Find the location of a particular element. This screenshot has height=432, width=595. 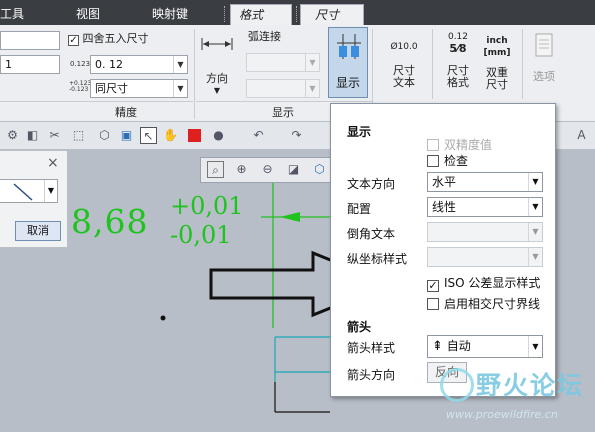

text-direction-label: 文本方向 is located at coordinates (371, 184).